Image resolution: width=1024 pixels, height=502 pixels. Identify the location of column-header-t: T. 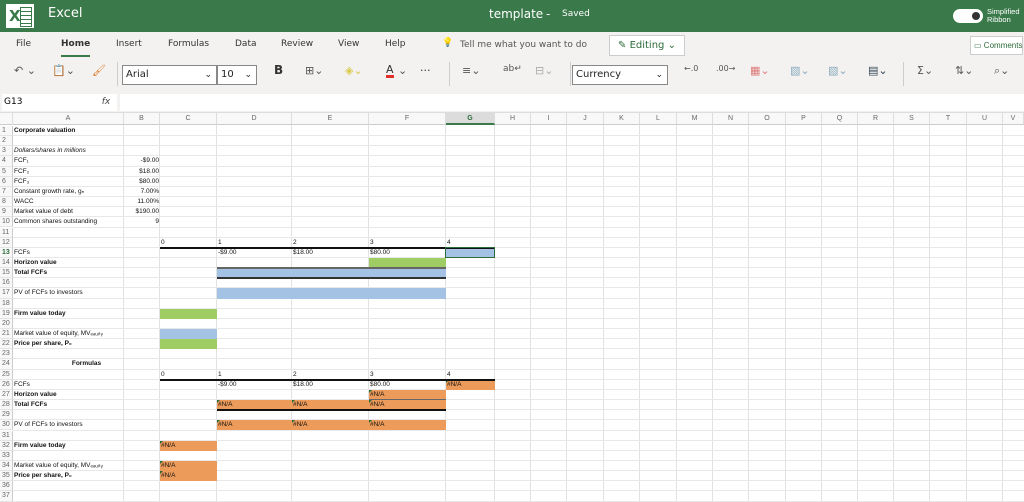
(948, 119).